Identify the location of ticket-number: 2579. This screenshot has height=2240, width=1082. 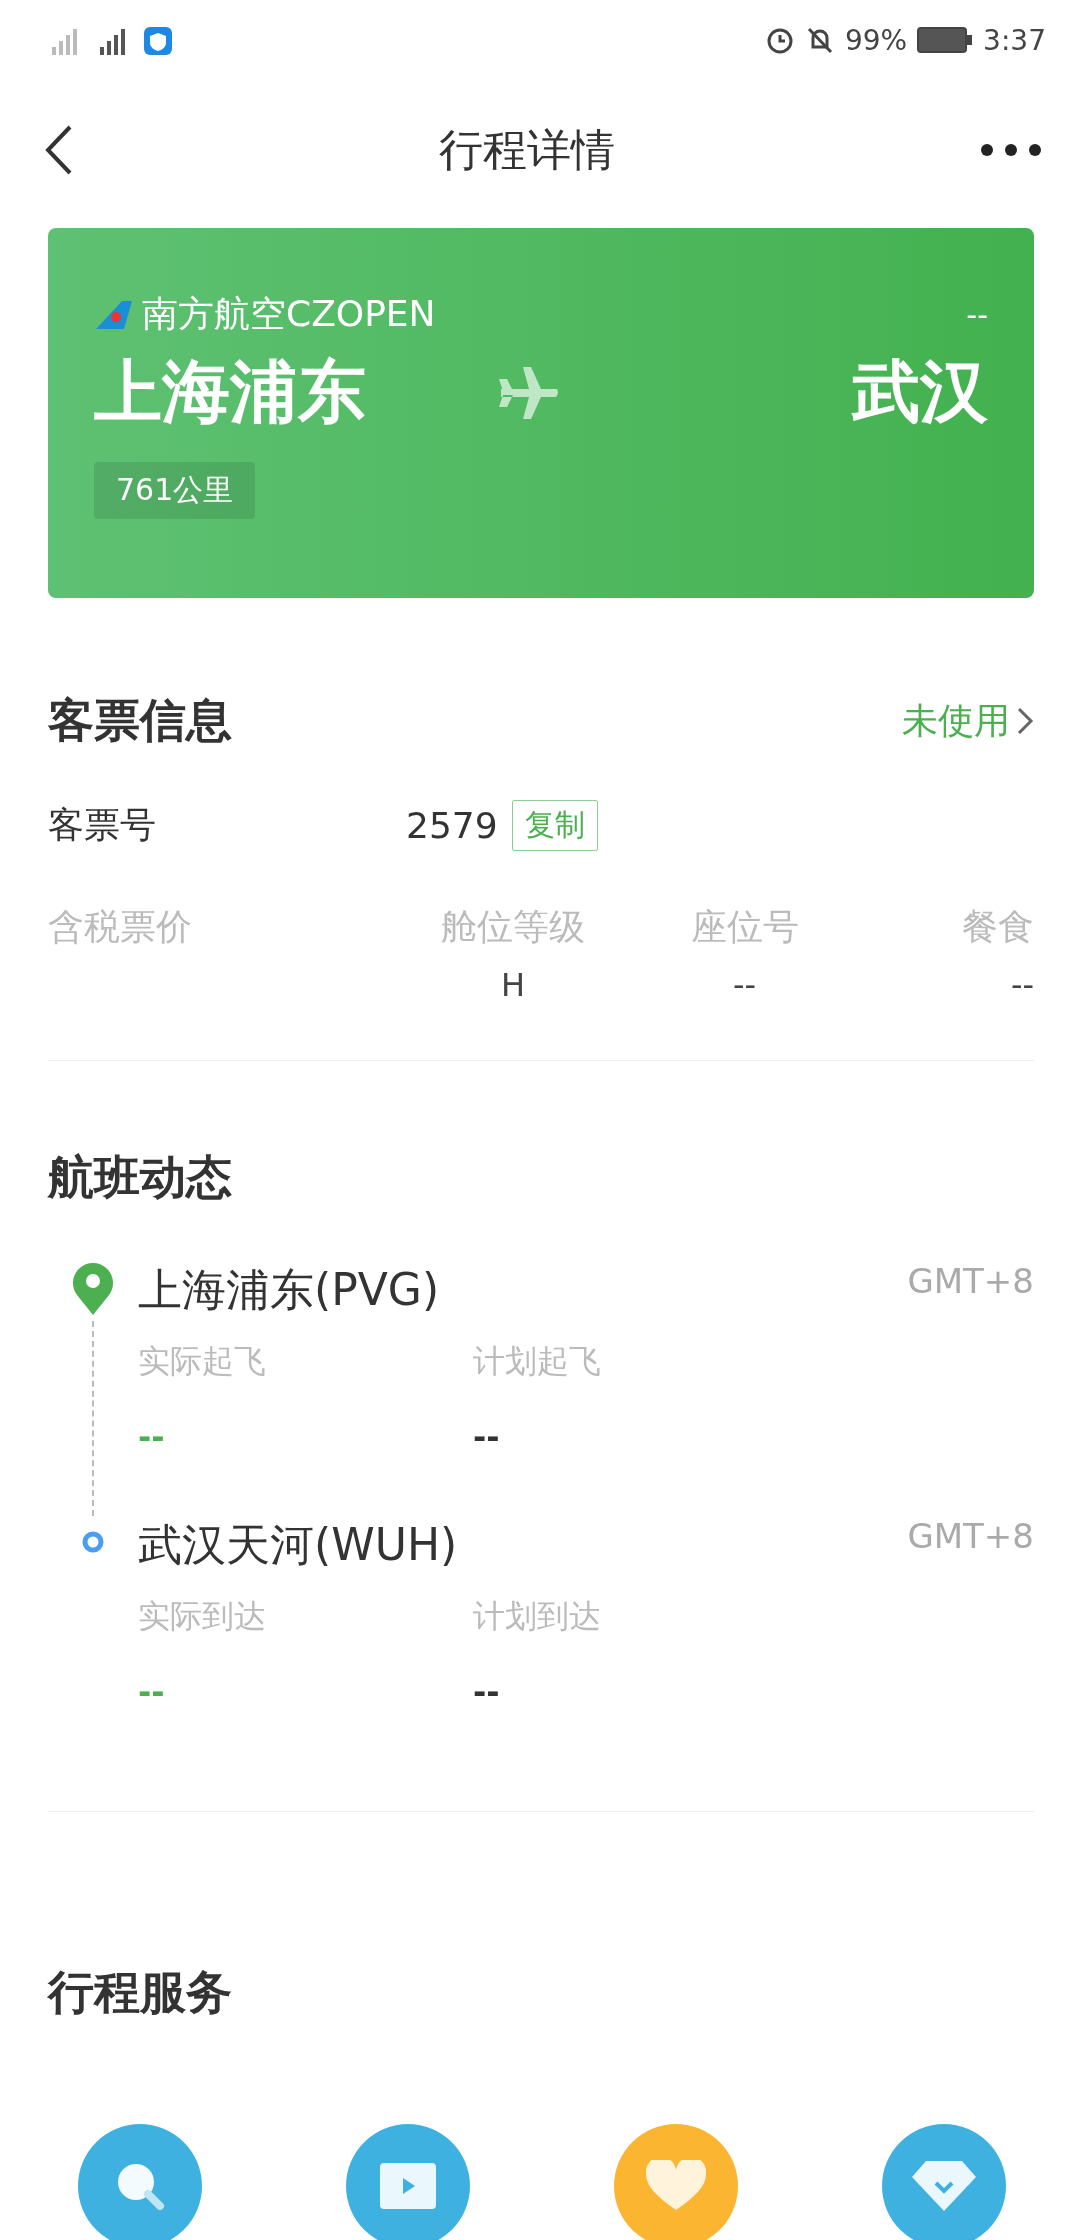
(452, 825).